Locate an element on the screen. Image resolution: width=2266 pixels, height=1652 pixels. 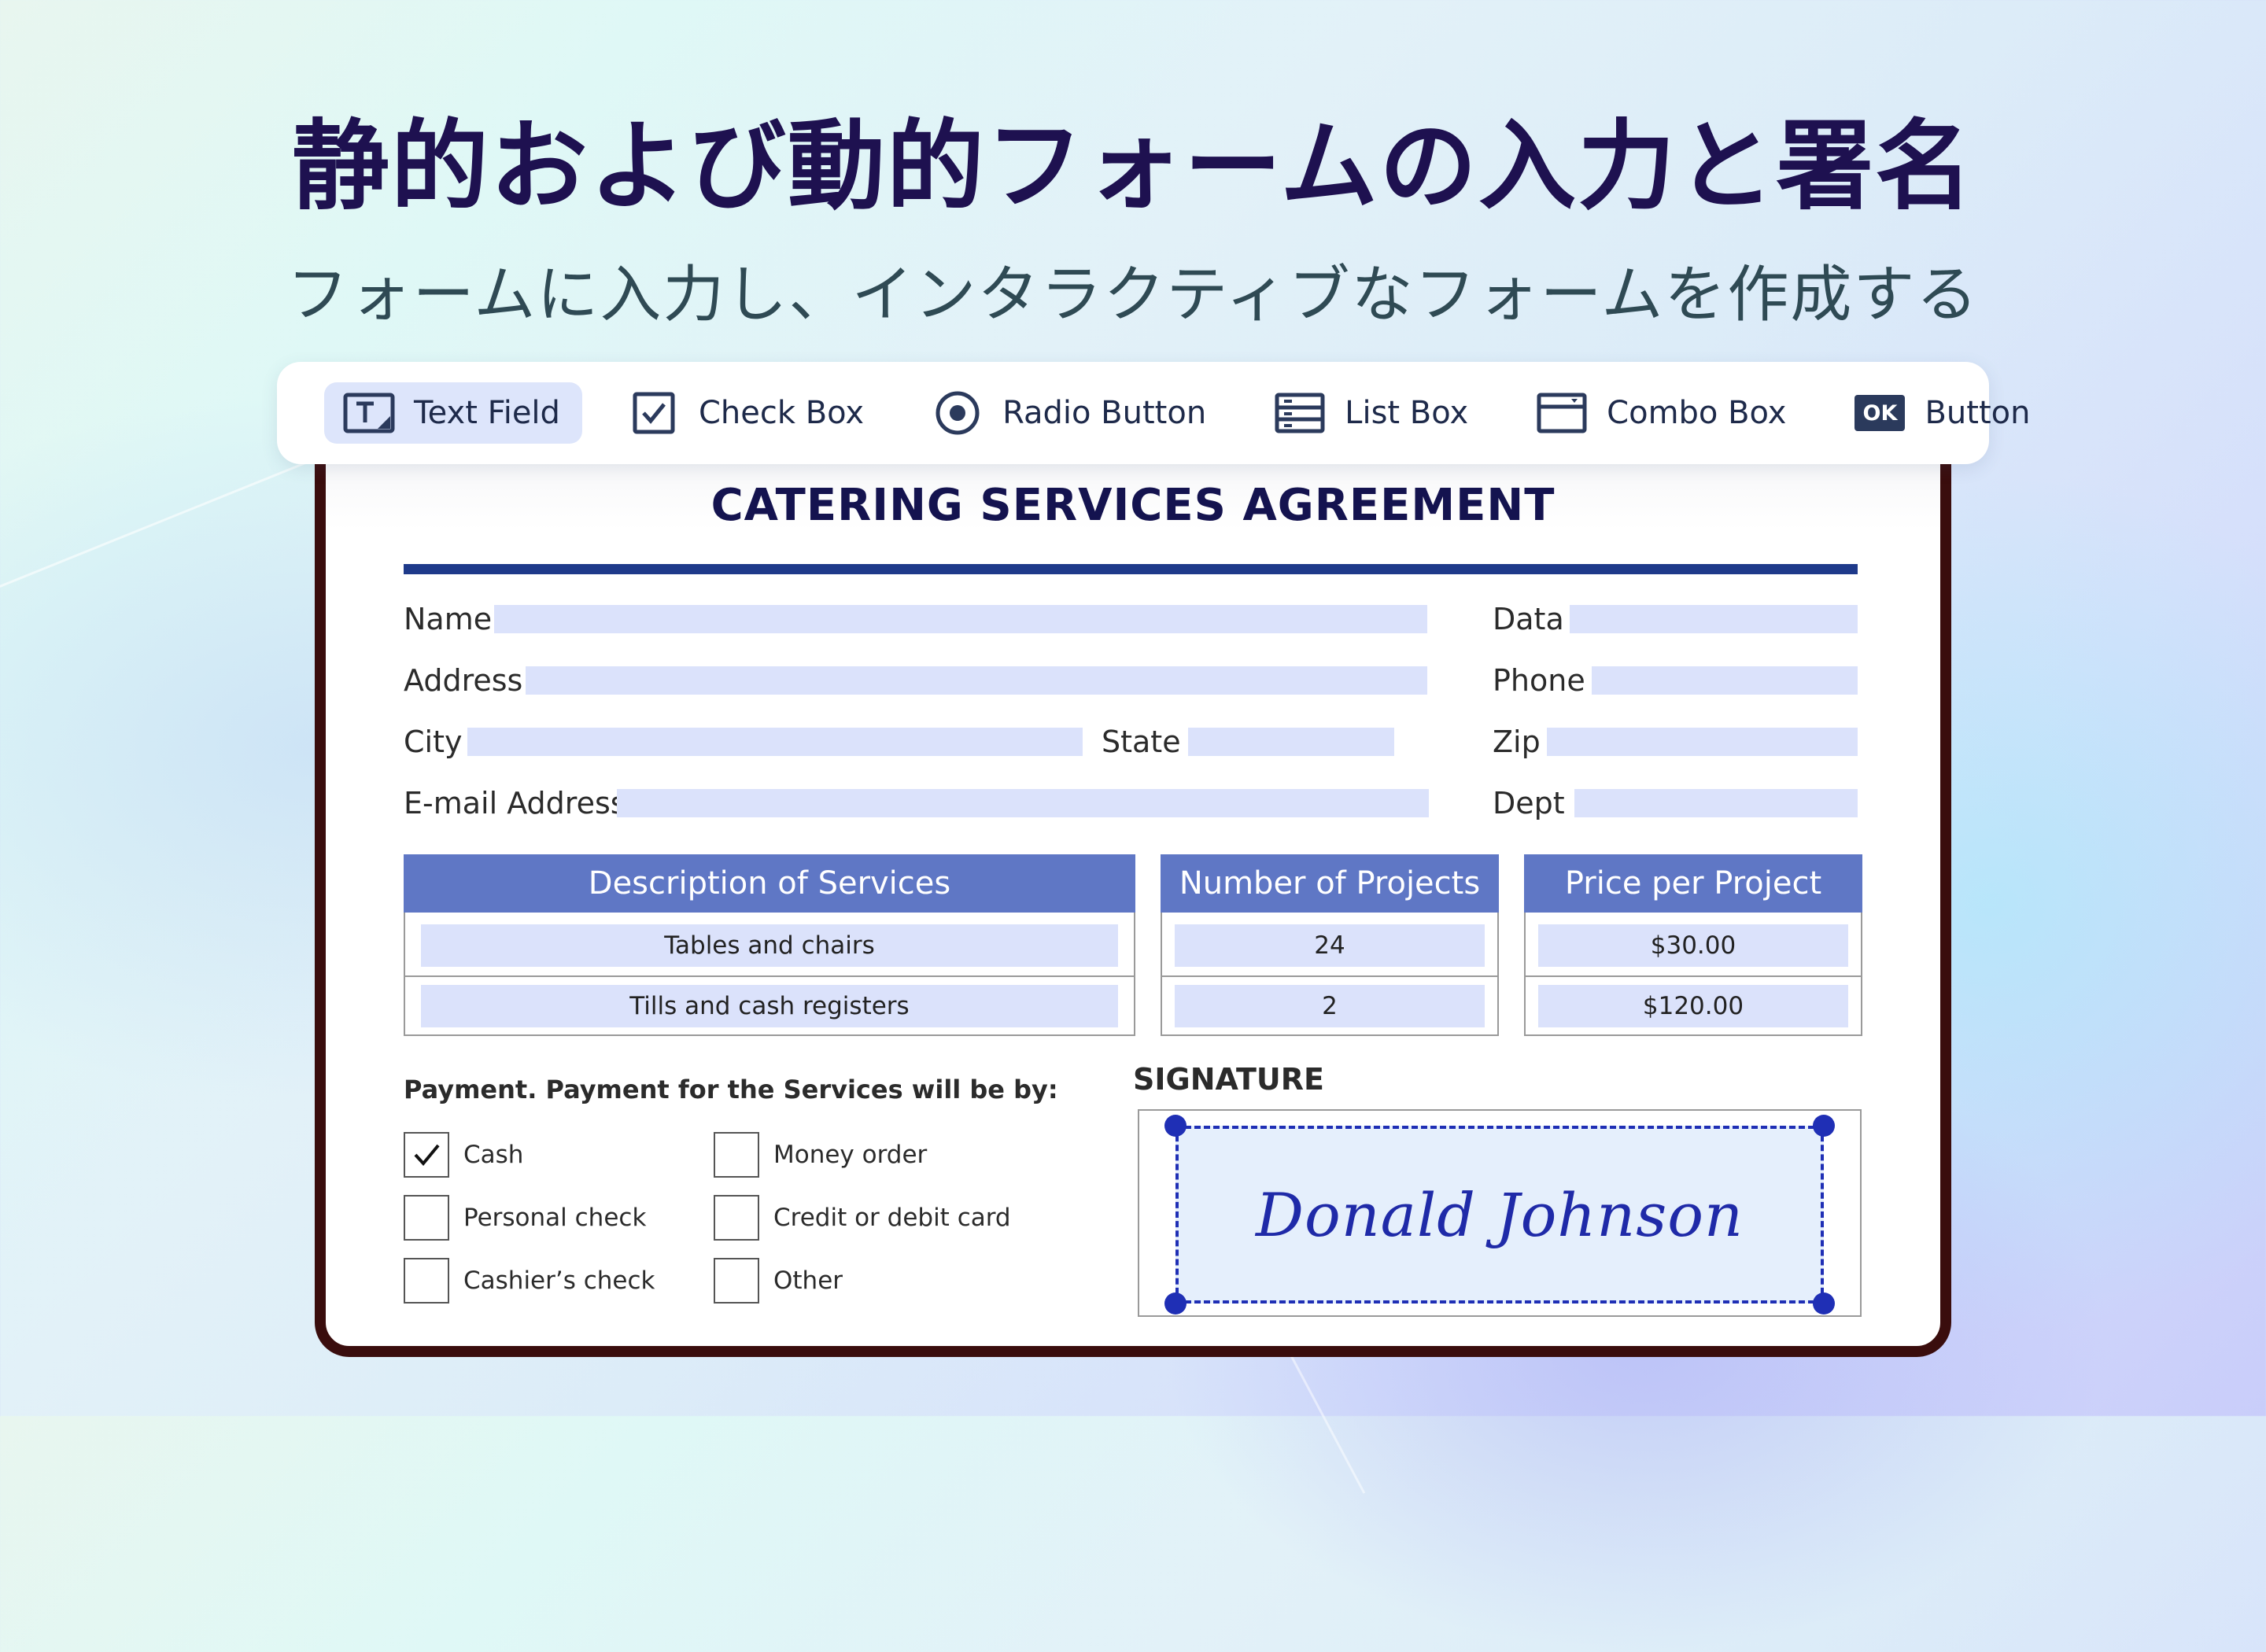
table-cell: 2 is located at coordinates (1330, 1006).